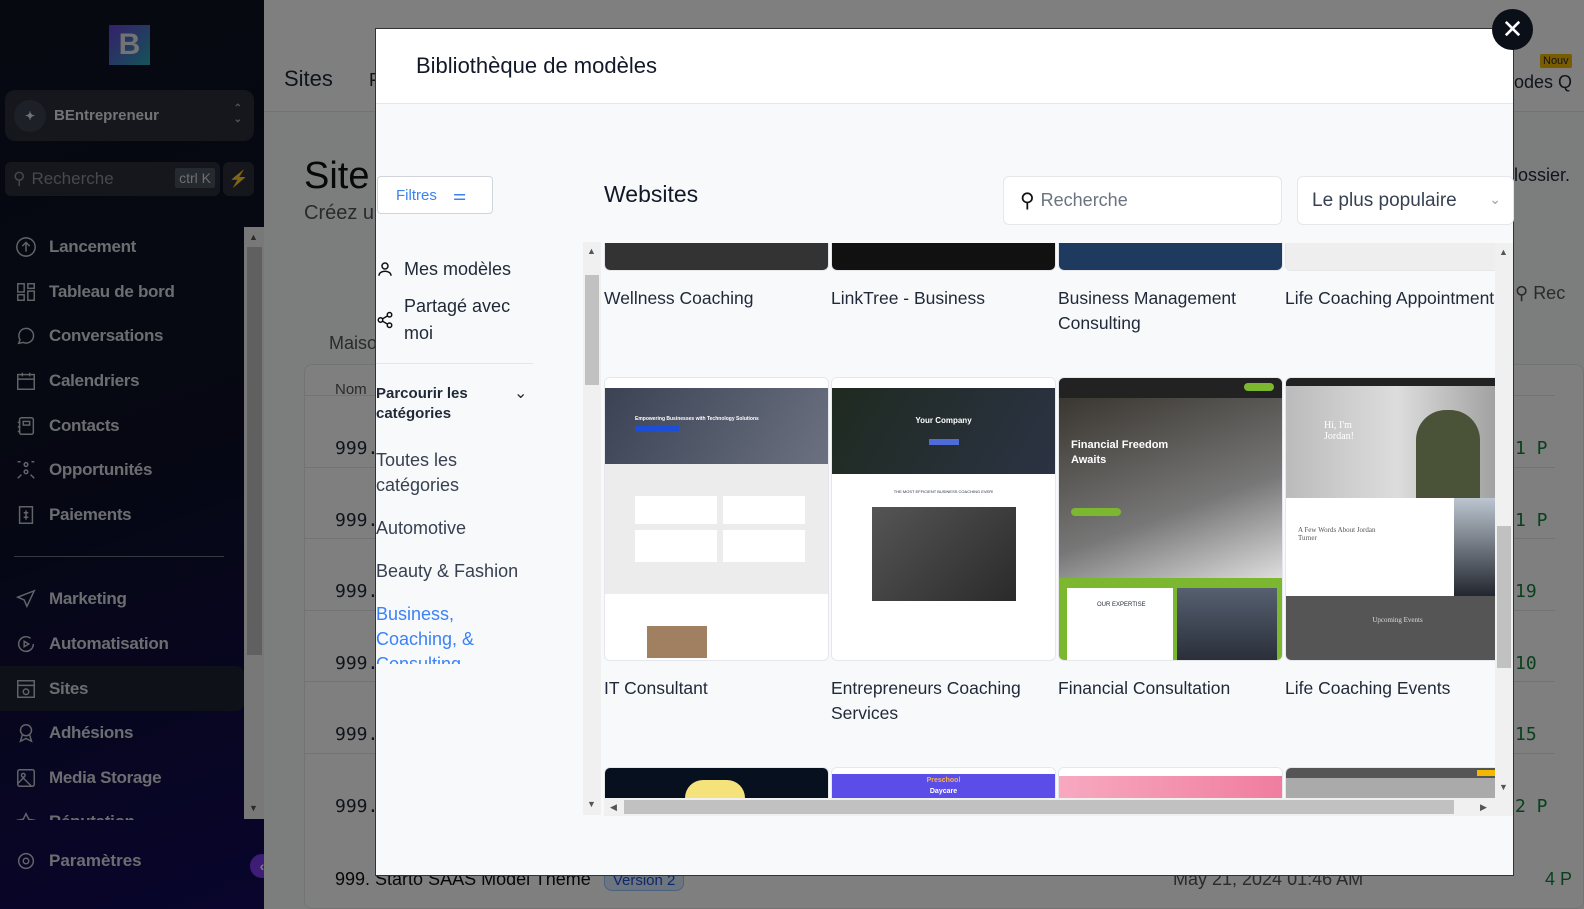 This screenshot has width=1584, height=909. What do you see at coordinates (1170, 311) in the screenshot?
I see `template-title: Business Management Consulting` at bounding box center [1170, 311].